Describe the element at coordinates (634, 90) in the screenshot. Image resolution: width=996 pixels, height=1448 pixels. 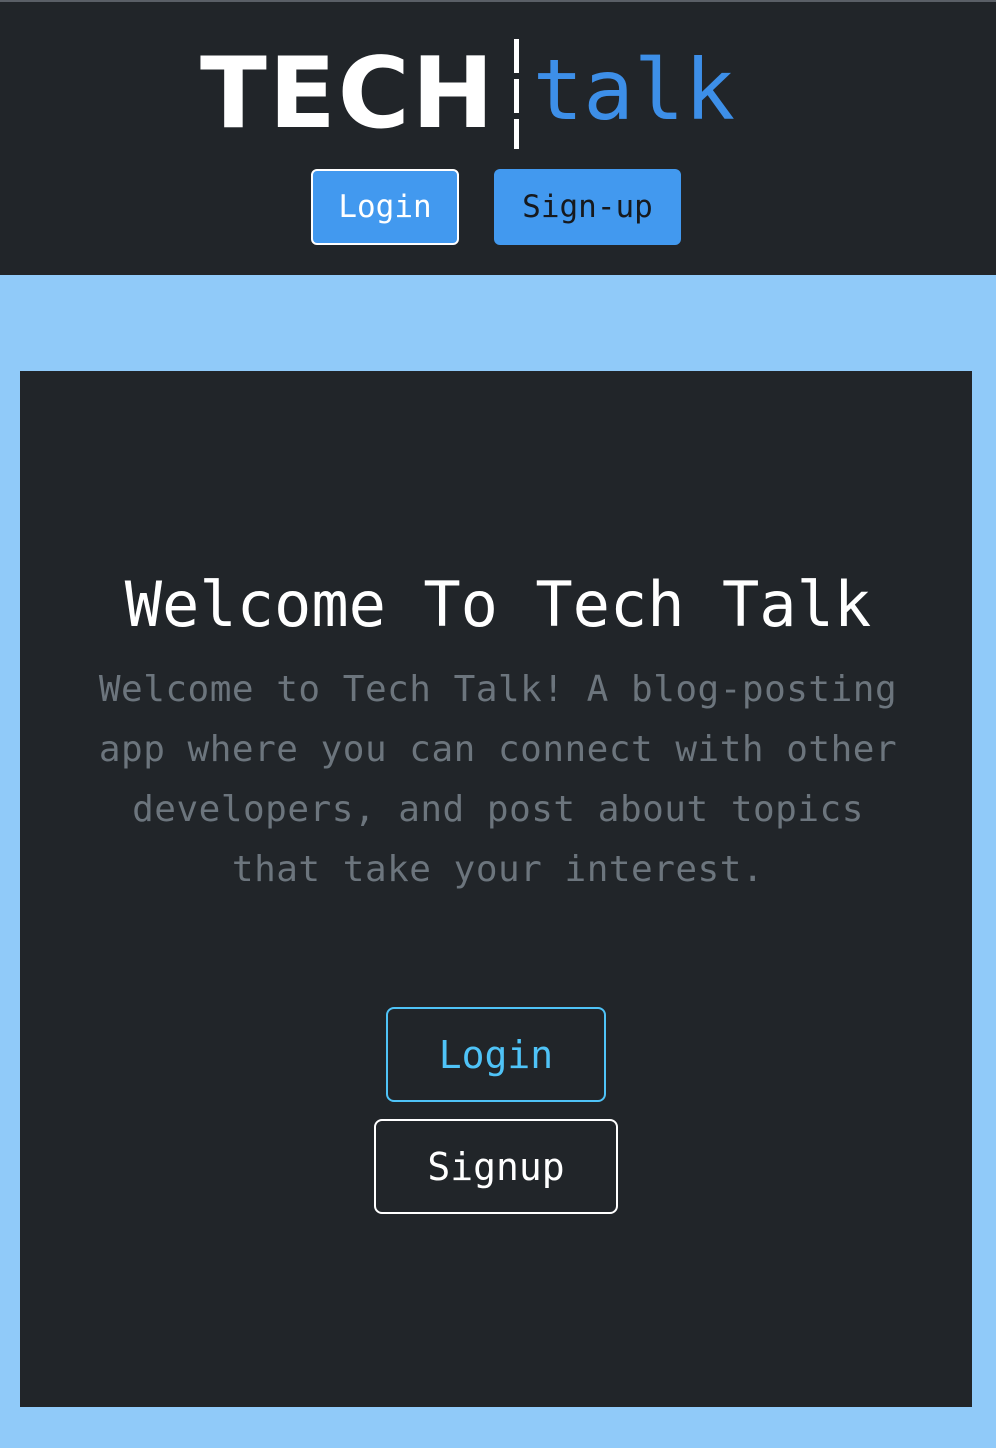
I see `logo-talk-text: talk` at that location.